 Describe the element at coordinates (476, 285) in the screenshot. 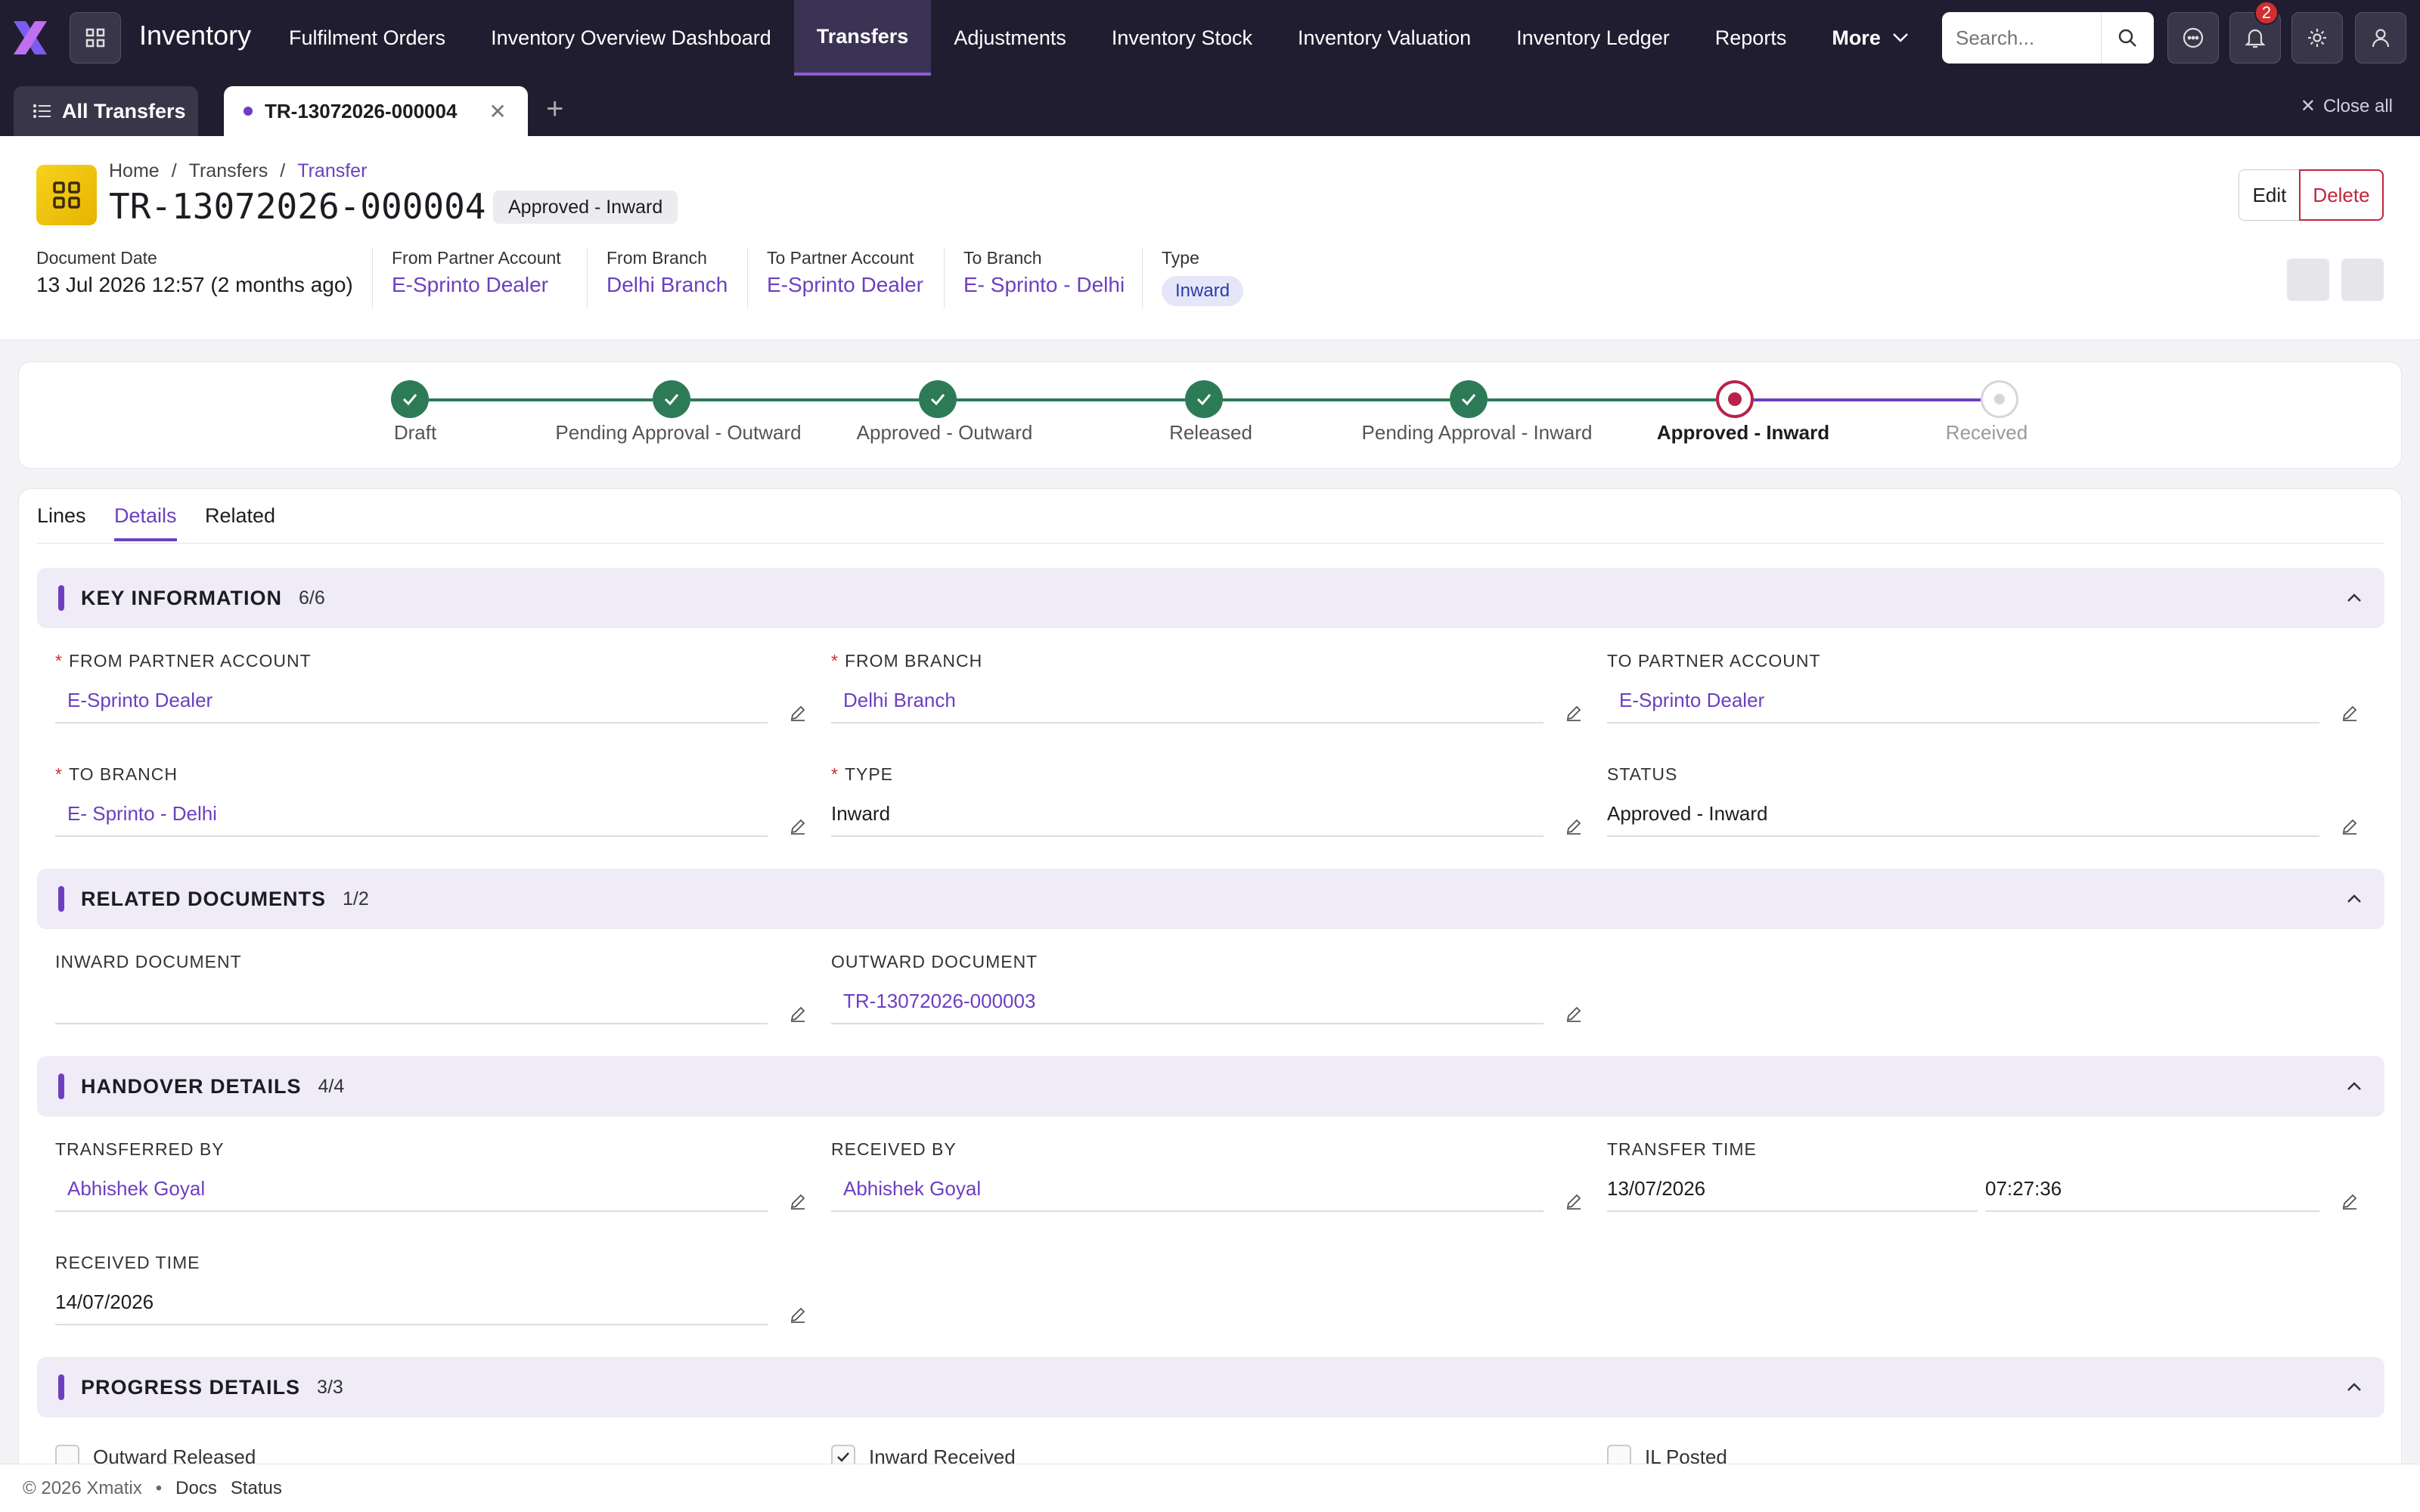

I see `meta-from-partner-link: E-Sprinto Dealer` at that location.